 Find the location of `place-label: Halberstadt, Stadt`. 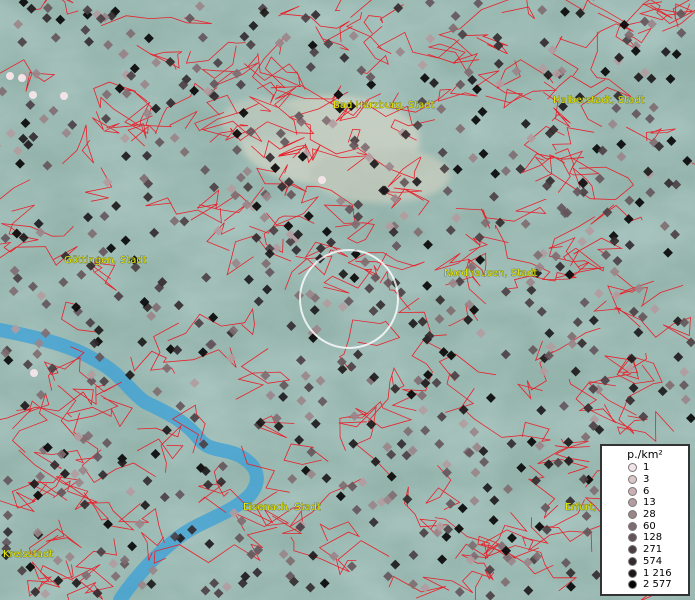

place-label: Halberstadt, Stadt is located at coordinates (599, 100).